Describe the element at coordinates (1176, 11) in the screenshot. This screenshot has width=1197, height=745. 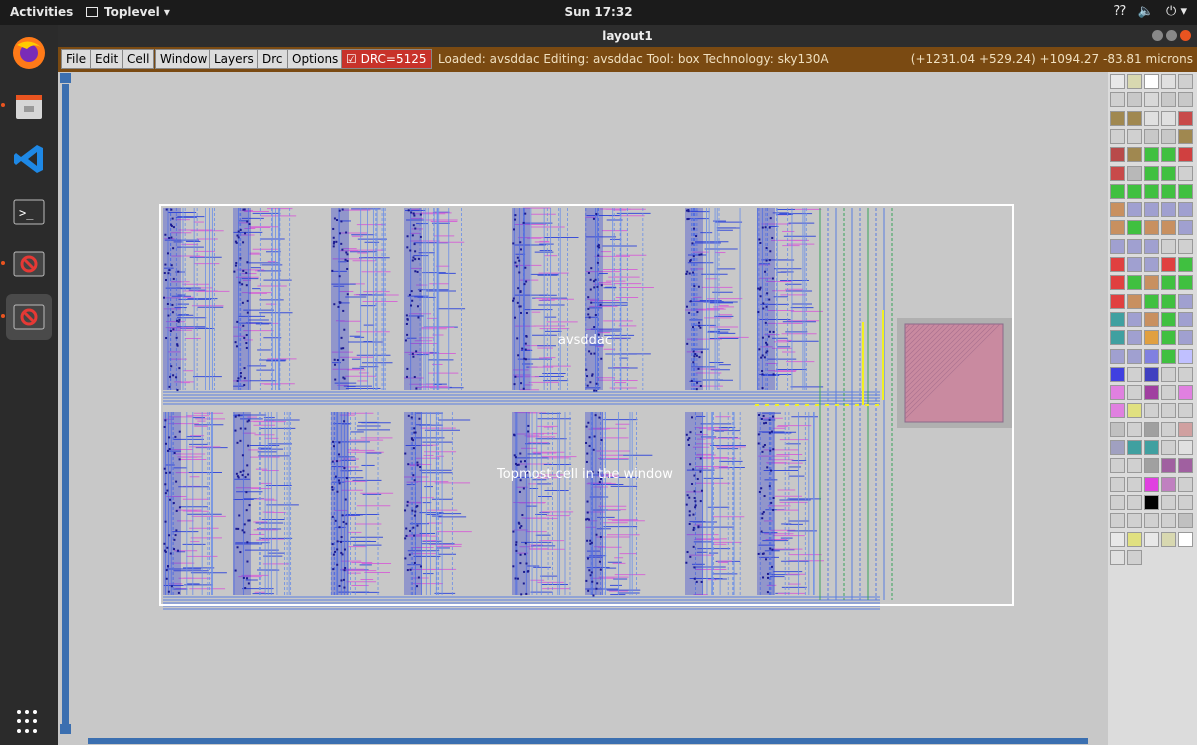
I see `power-icon: ⏻ ▾` at that location.